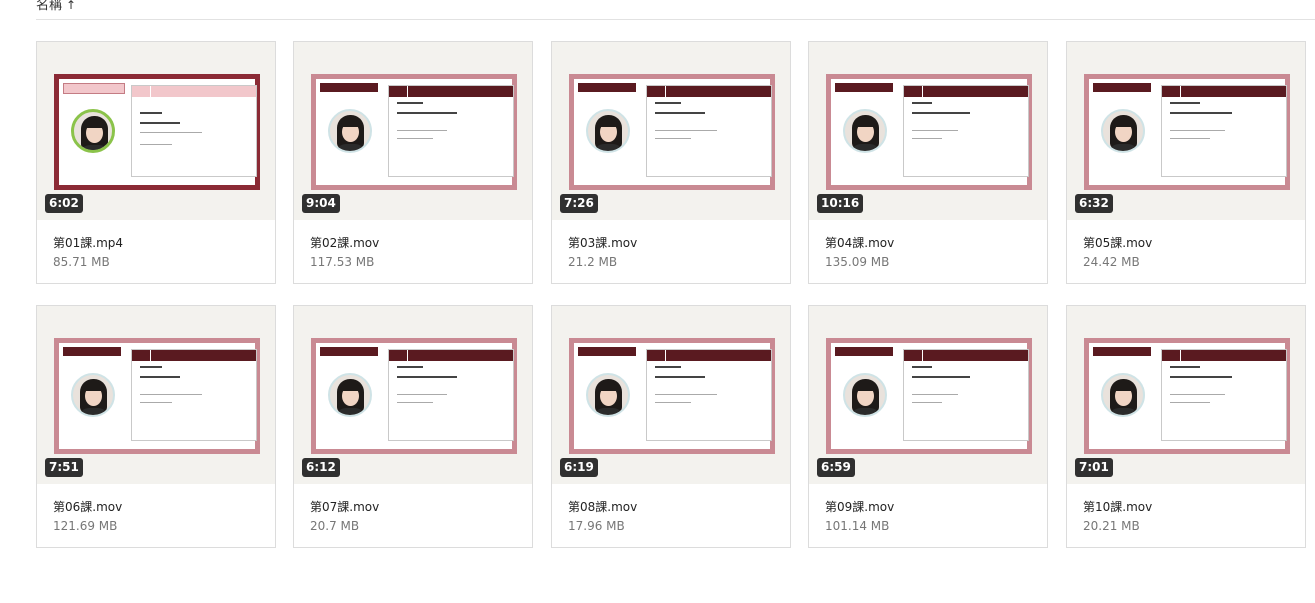  What do you see at coordinates (321, 203) in the screenshot?
I see `duration-badge: 9:04` at bounding box center [321, 203].